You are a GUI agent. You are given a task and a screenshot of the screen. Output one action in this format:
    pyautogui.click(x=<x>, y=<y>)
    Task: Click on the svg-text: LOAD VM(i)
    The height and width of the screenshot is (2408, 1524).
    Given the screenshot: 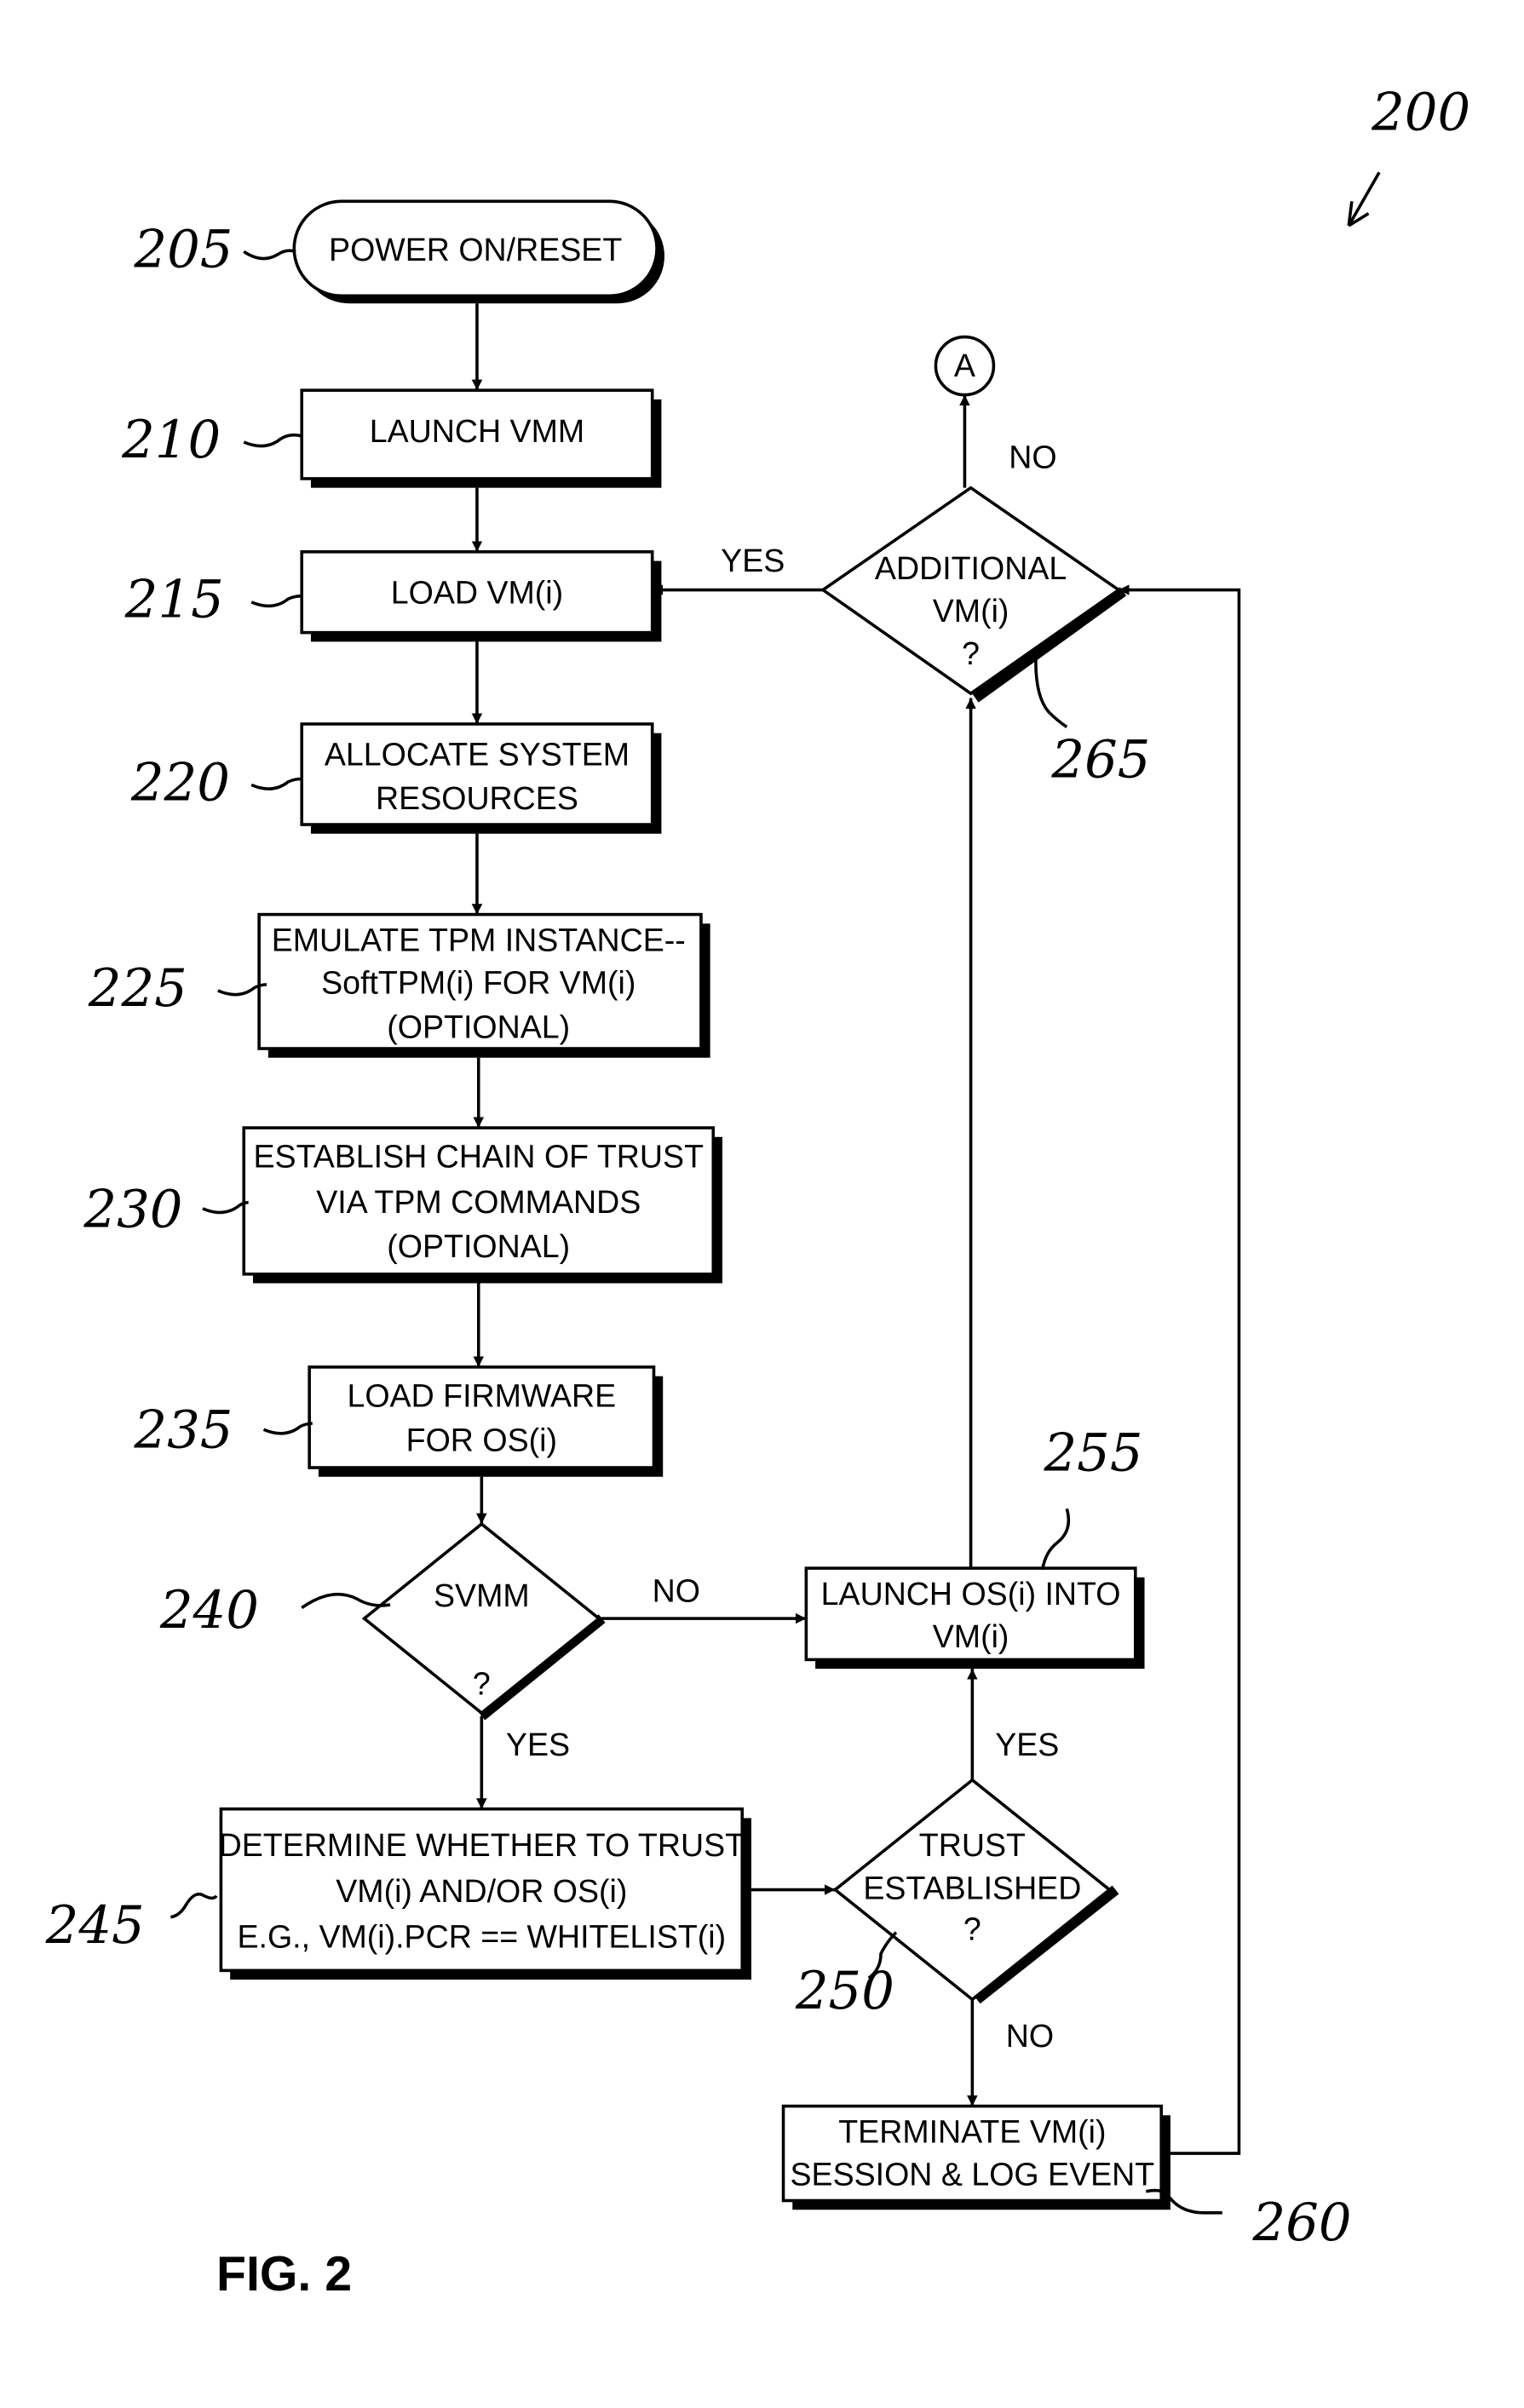 What is the action you would take?
    pyautogui.click(x=477, y=593)
    